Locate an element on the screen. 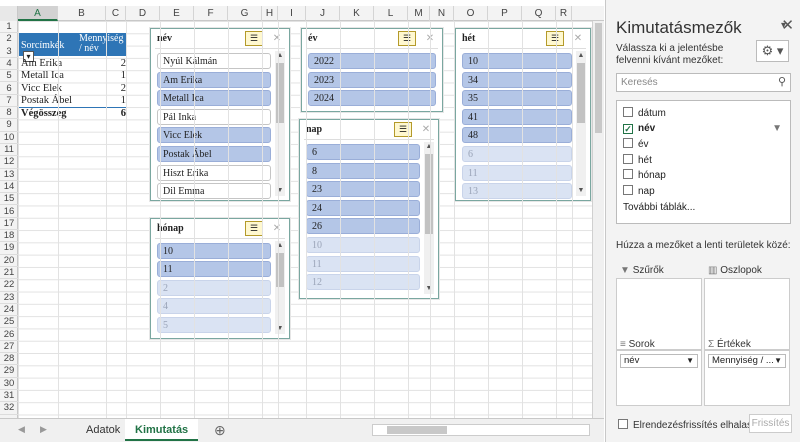 This screenshot has width=800, height=442. row-header: 12 is located at coordinates (9, 162).